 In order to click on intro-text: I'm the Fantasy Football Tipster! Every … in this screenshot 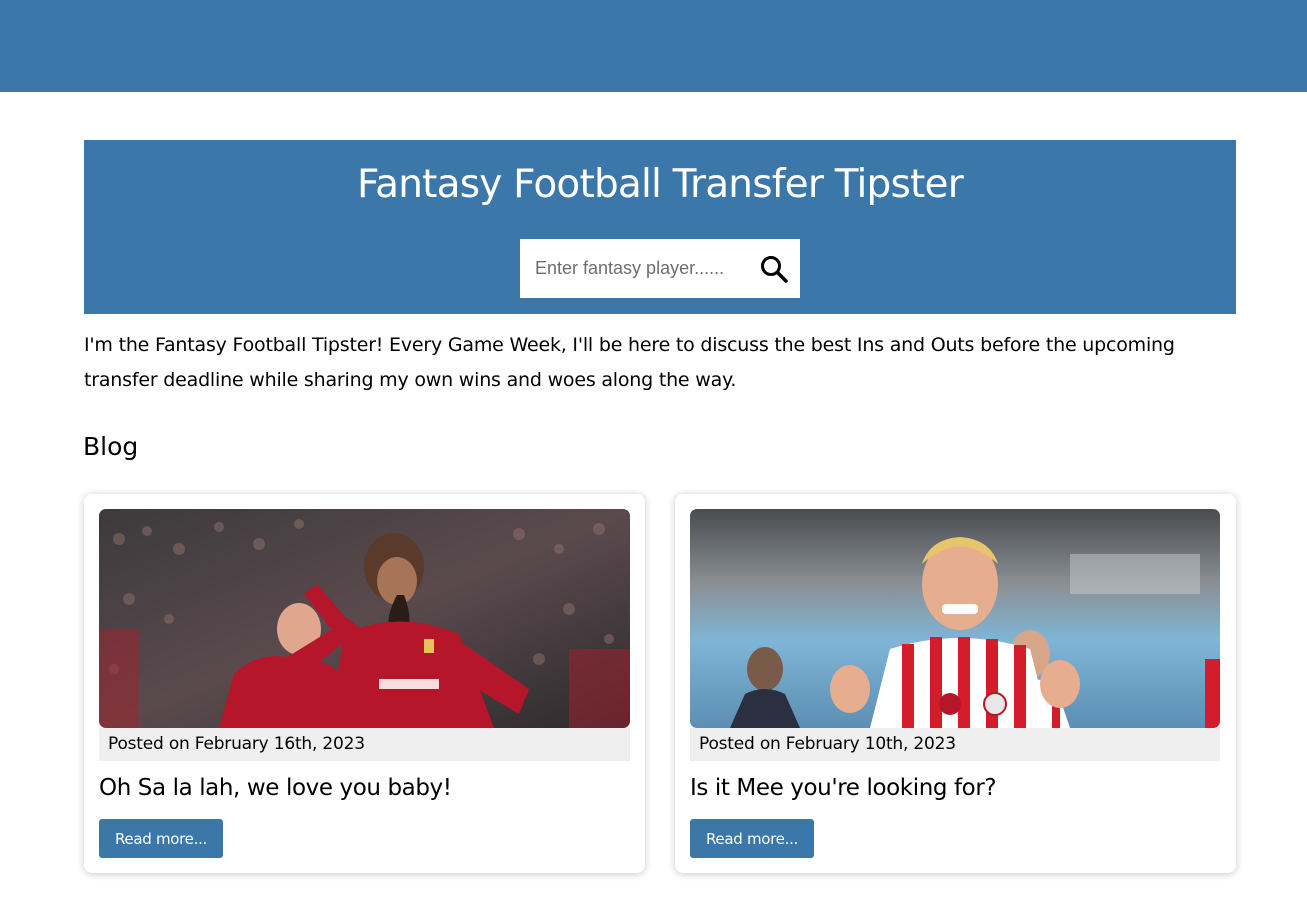, I will do `click(629, 362)`.